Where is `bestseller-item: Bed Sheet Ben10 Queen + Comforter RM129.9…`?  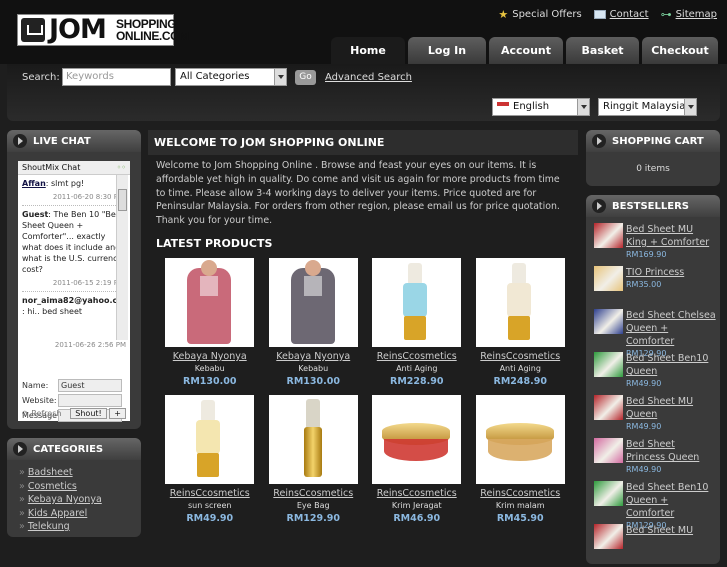
bestseller-item: Bed Sheet Ben10 Queen + Comforter RM129.9… is located at coordinates (655, 505).